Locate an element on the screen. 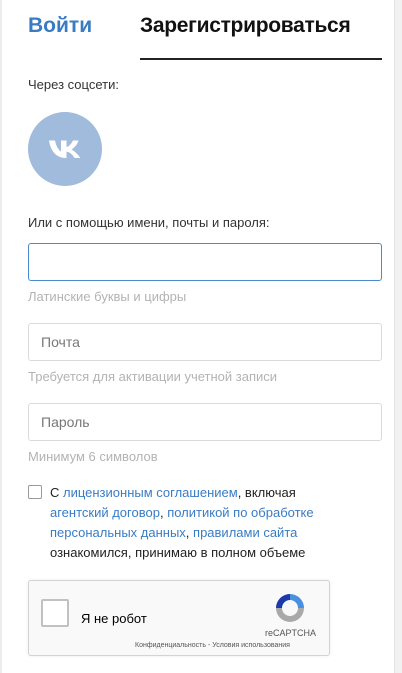 The image size is (402, 673). vk-logo-icon is located at coordinates (65, 149).